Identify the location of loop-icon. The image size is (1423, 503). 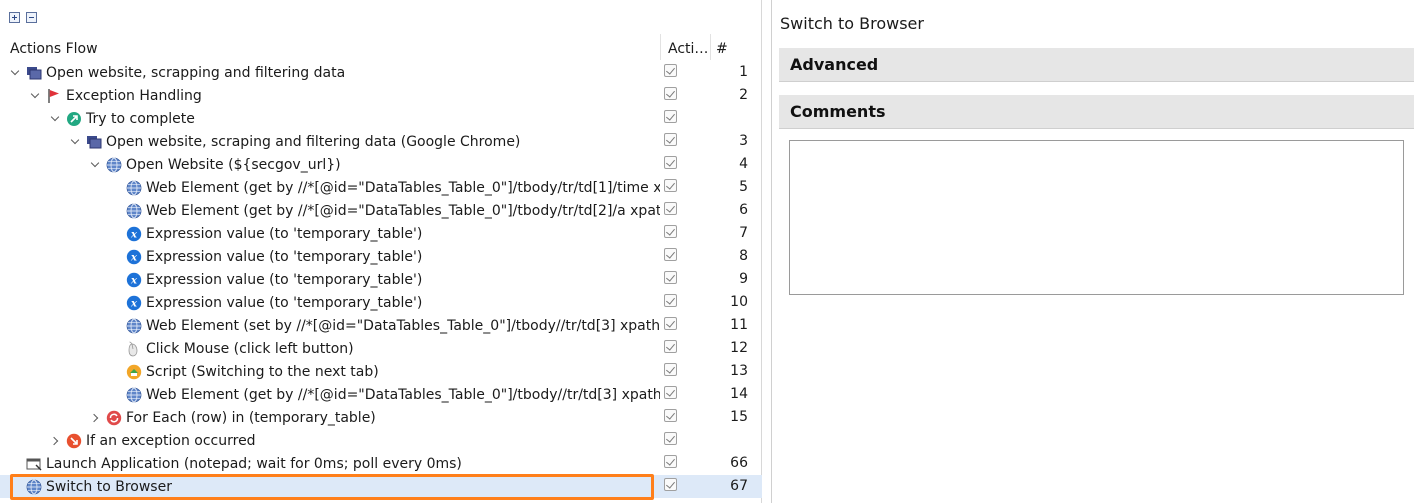
(114, 418).